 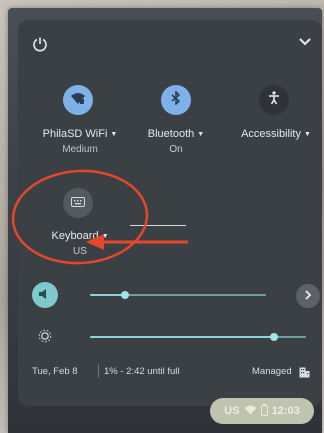 What do you see at coordinates (98, 371) in the screenshot?
I see `separator` at bounding box center [98, 371].